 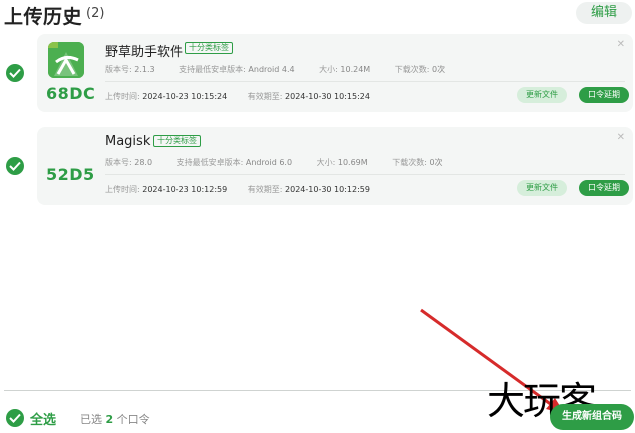 I want to click on row-2-checkbox, so click(x=15, y=166).